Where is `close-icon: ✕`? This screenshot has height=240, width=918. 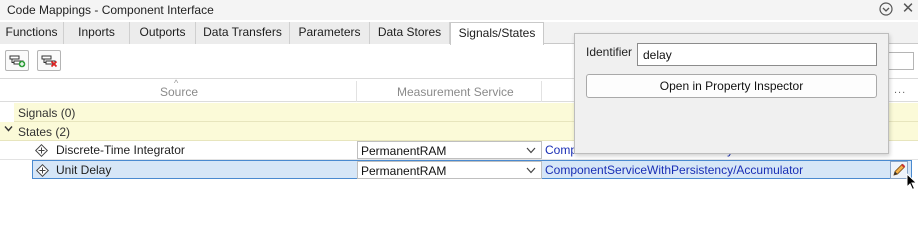
close-icon: ✕ is located at coordinates (908, 9).